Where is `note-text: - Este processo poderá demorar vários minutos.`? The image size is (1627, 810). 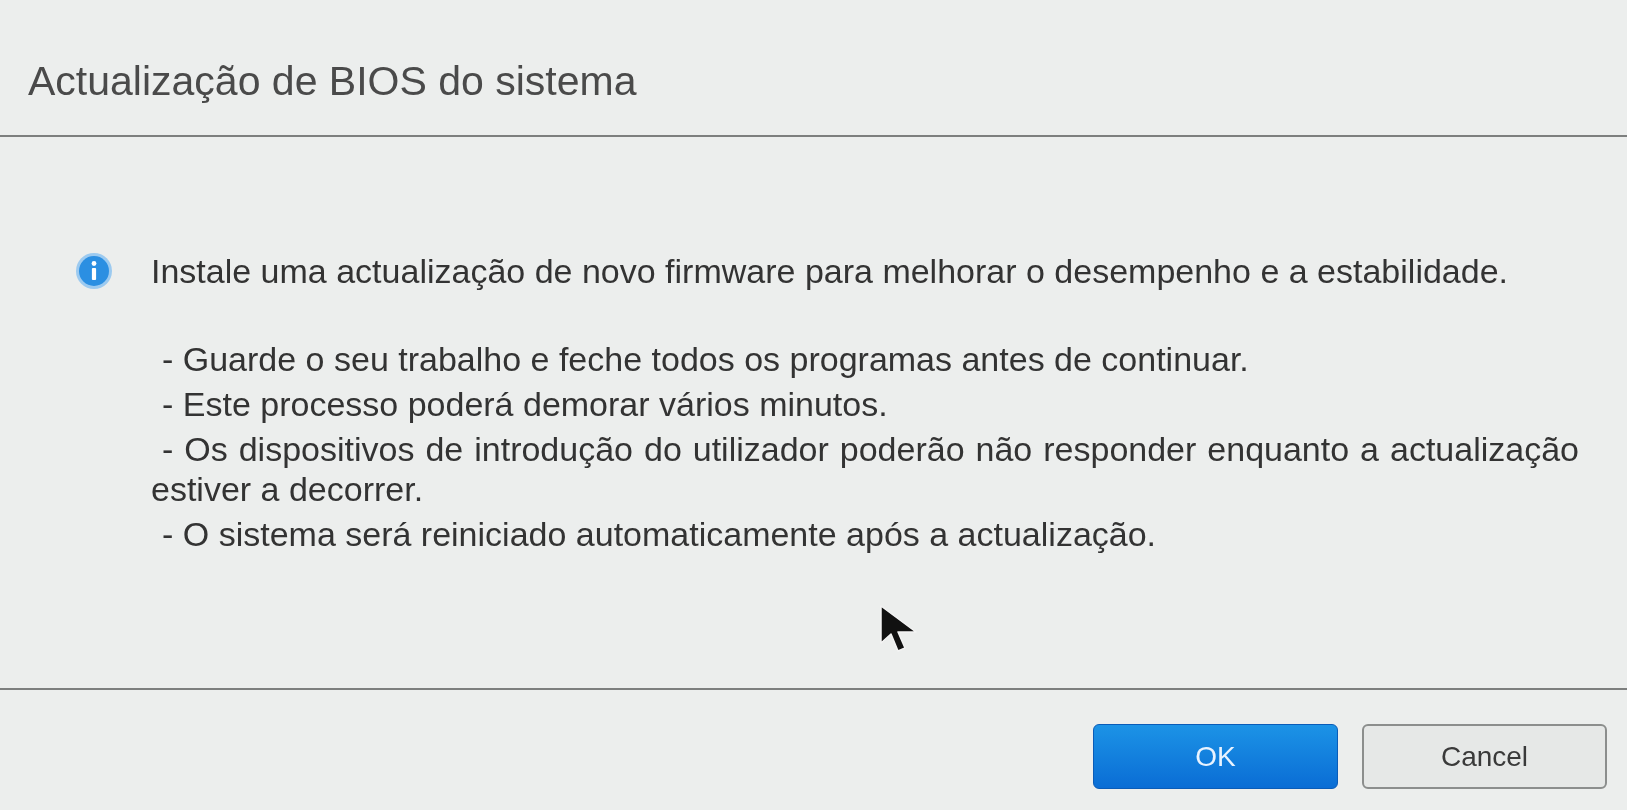
note-text: - Este processo poderá demorar vários minutos. is located at coordinates (525, 404).